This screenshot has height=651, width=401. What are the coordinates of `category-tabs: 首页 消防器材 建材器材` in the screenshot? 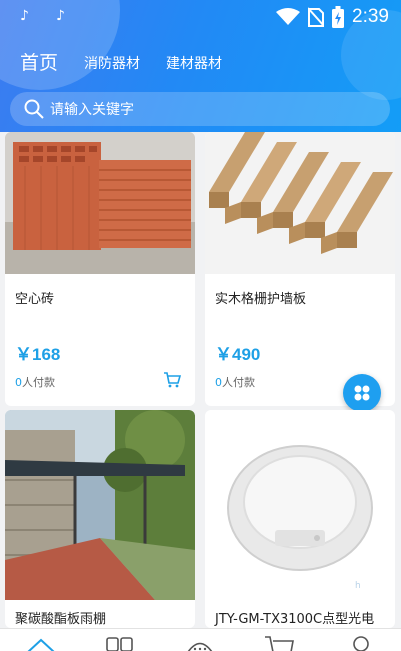 It's located at (121, 61).